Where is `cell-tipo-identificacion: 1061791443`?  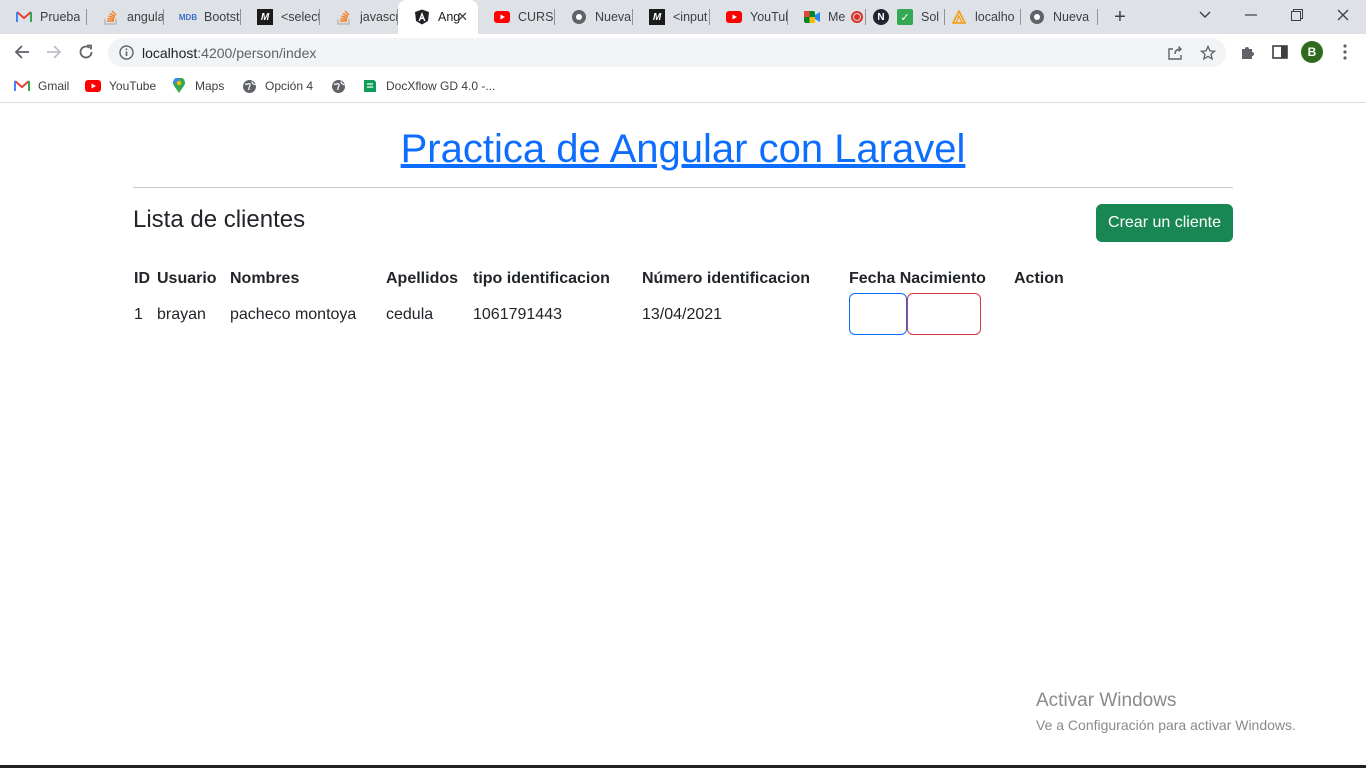
cell-tipo-identificacion: 1061791443 is located at coordinates (517, 314).